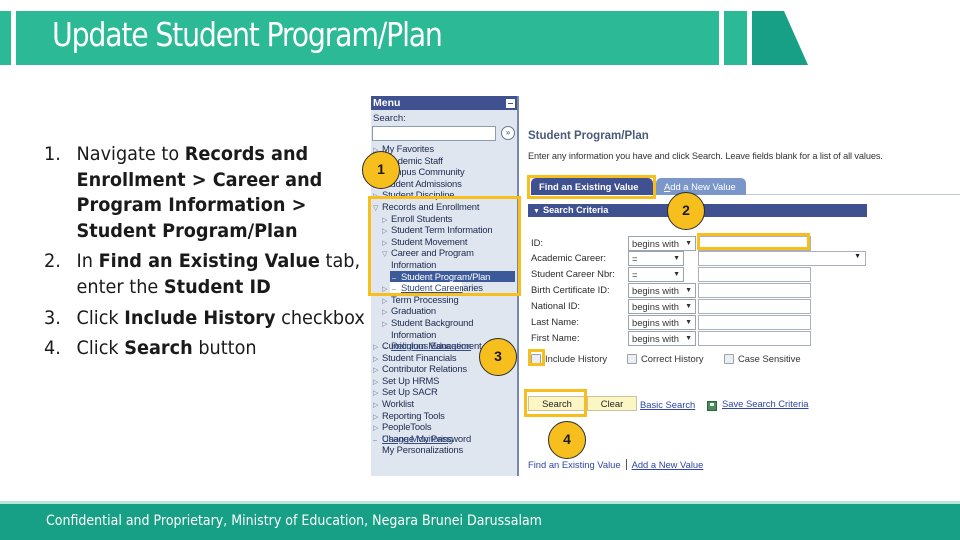  I want to click on callout-step-4: 4, so click(567, 440).